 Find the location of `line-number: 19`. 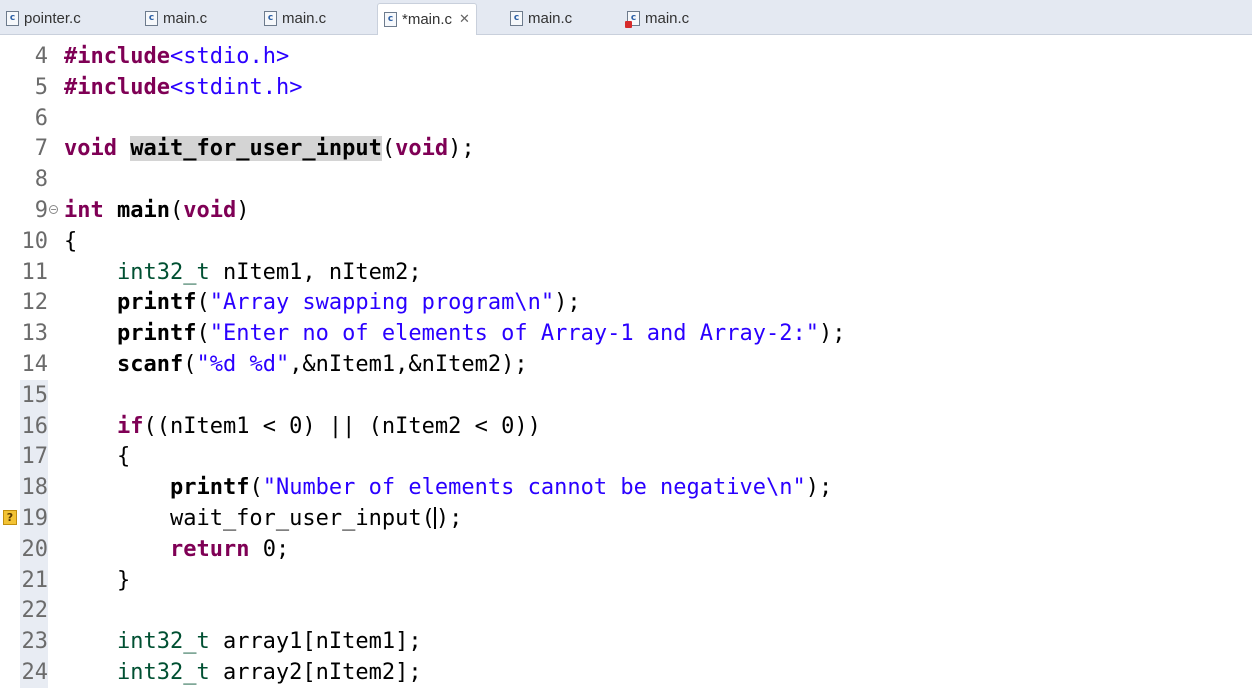

line-number: 19 is located at coordinates (34, 518).